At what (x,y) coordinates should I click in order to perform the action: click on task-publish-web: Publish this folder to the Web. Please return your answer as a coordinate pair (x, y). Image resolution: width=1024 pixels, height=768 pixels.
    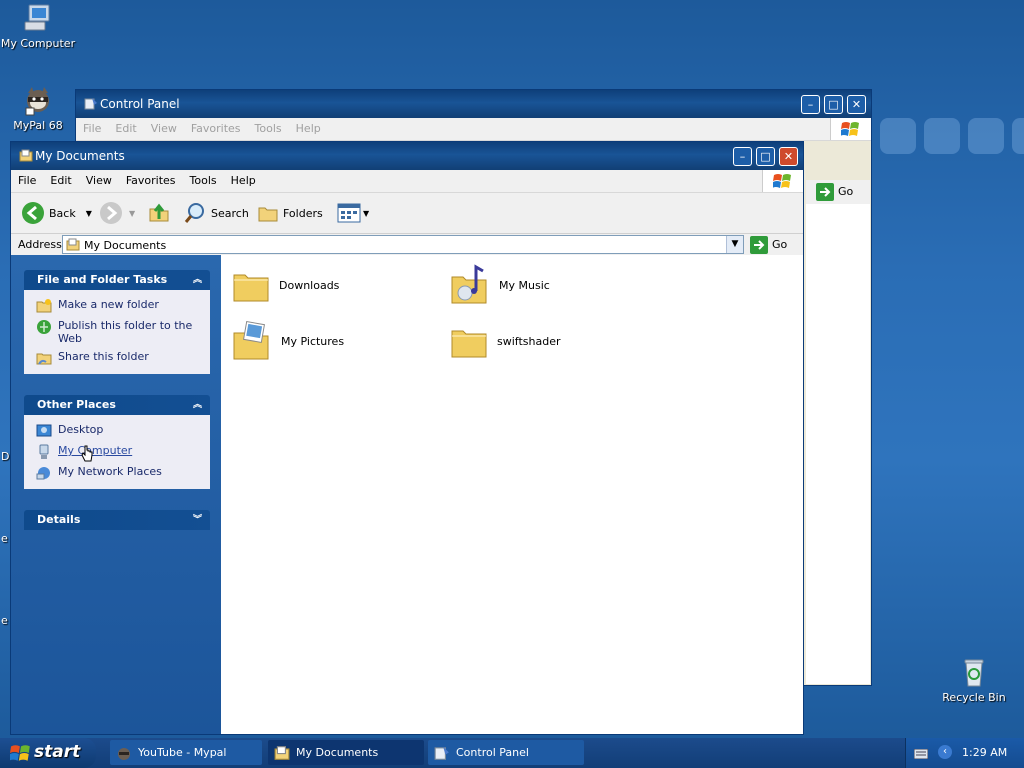
    Looking at the image, I should click on (117, 331).